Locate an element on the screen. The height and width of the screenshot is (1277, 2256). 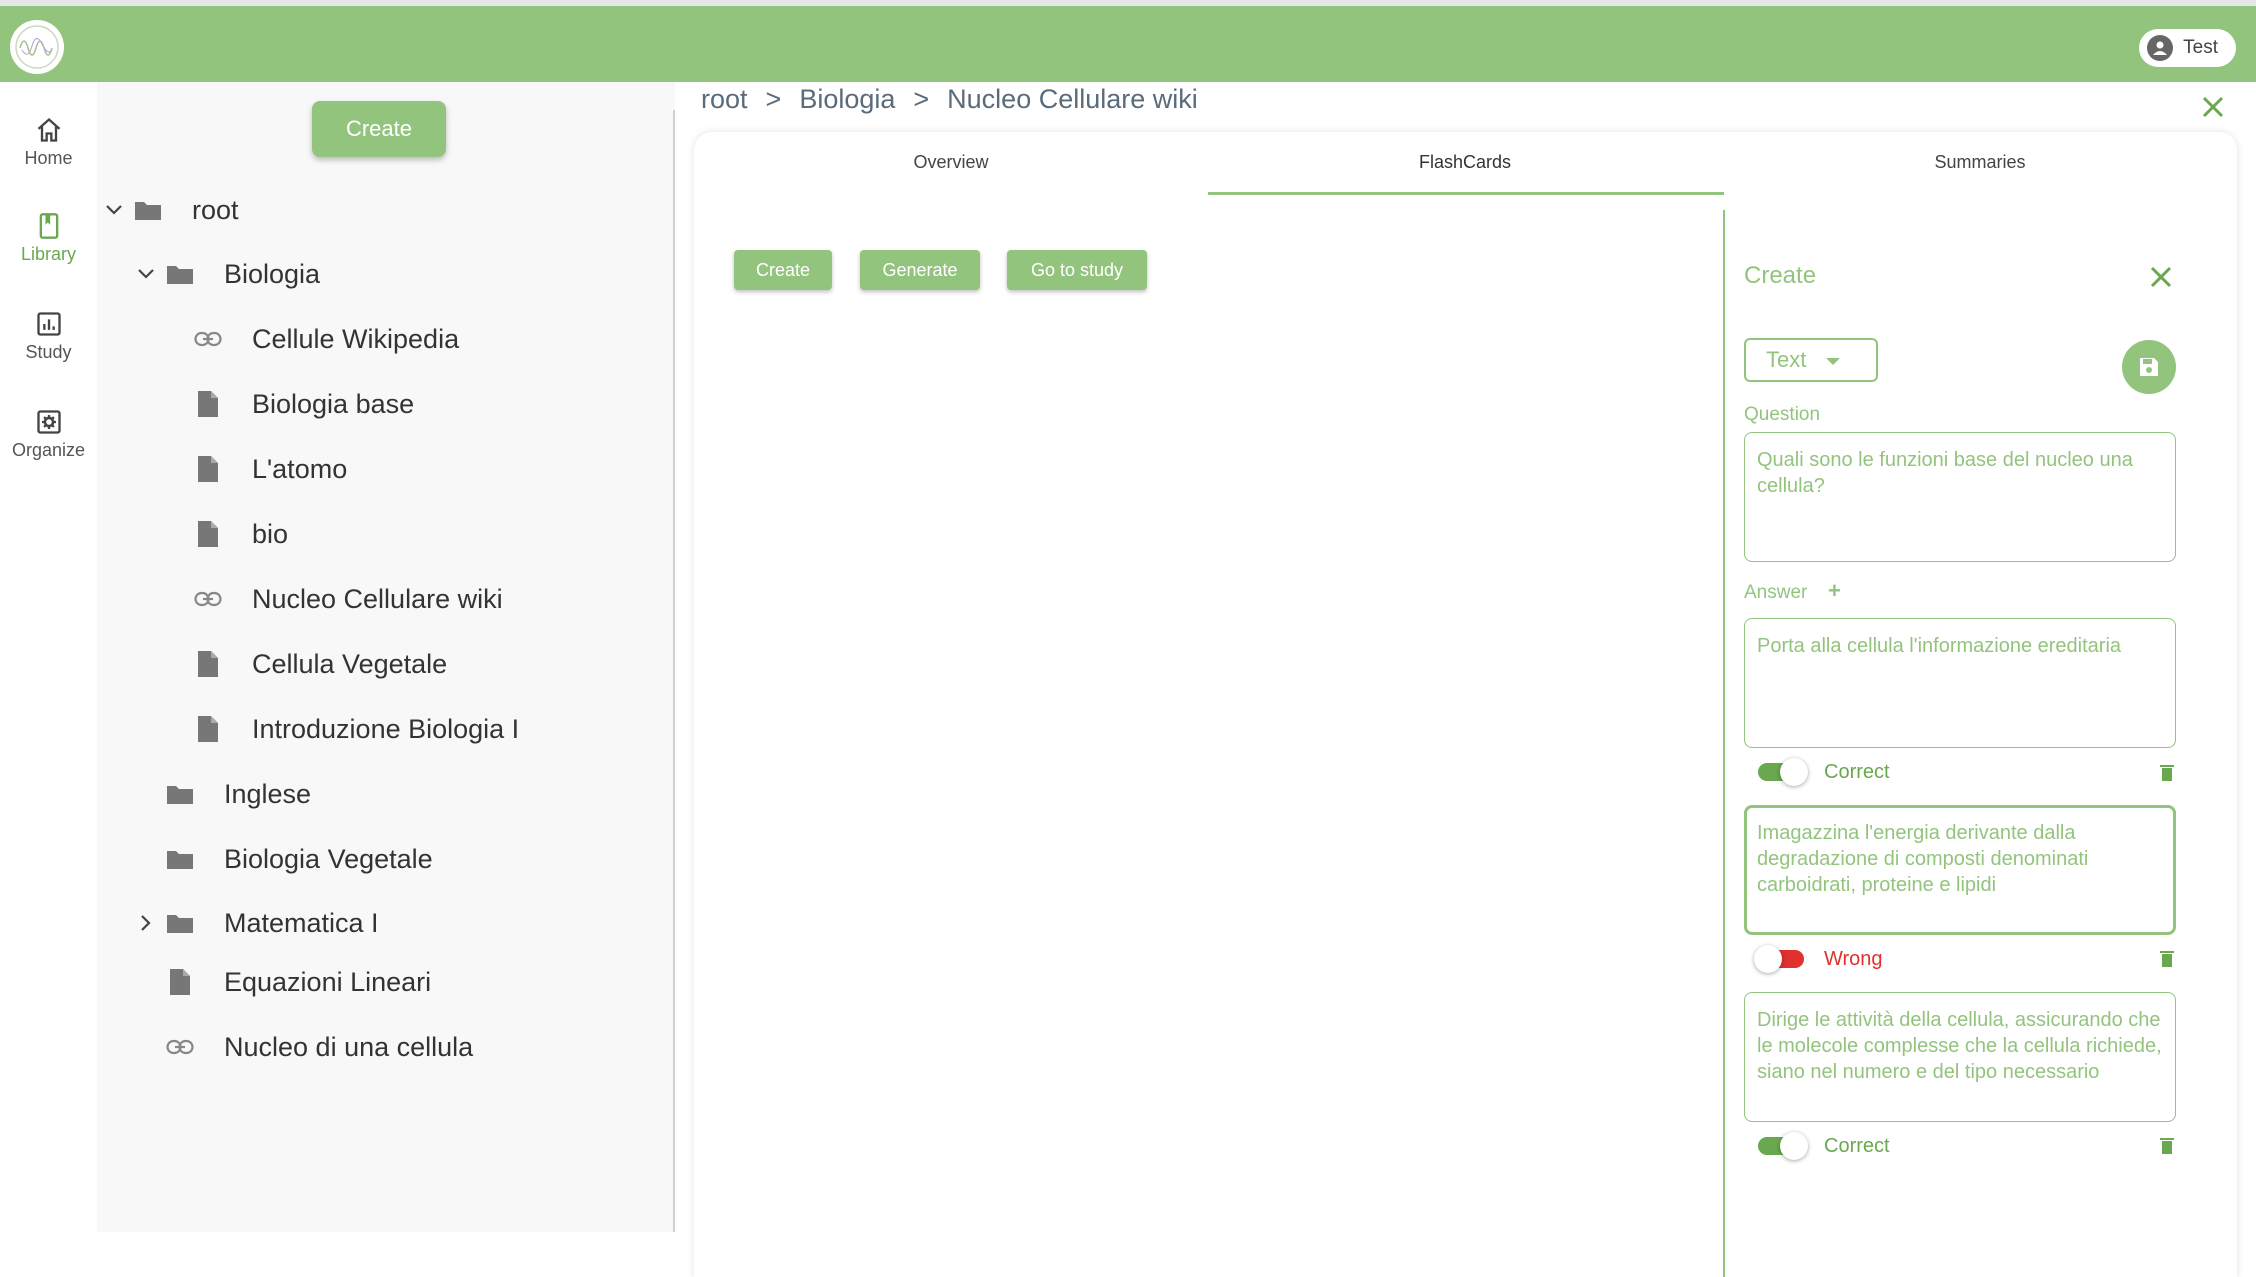
tree-item-root: root is located at coordinates (169, 210).